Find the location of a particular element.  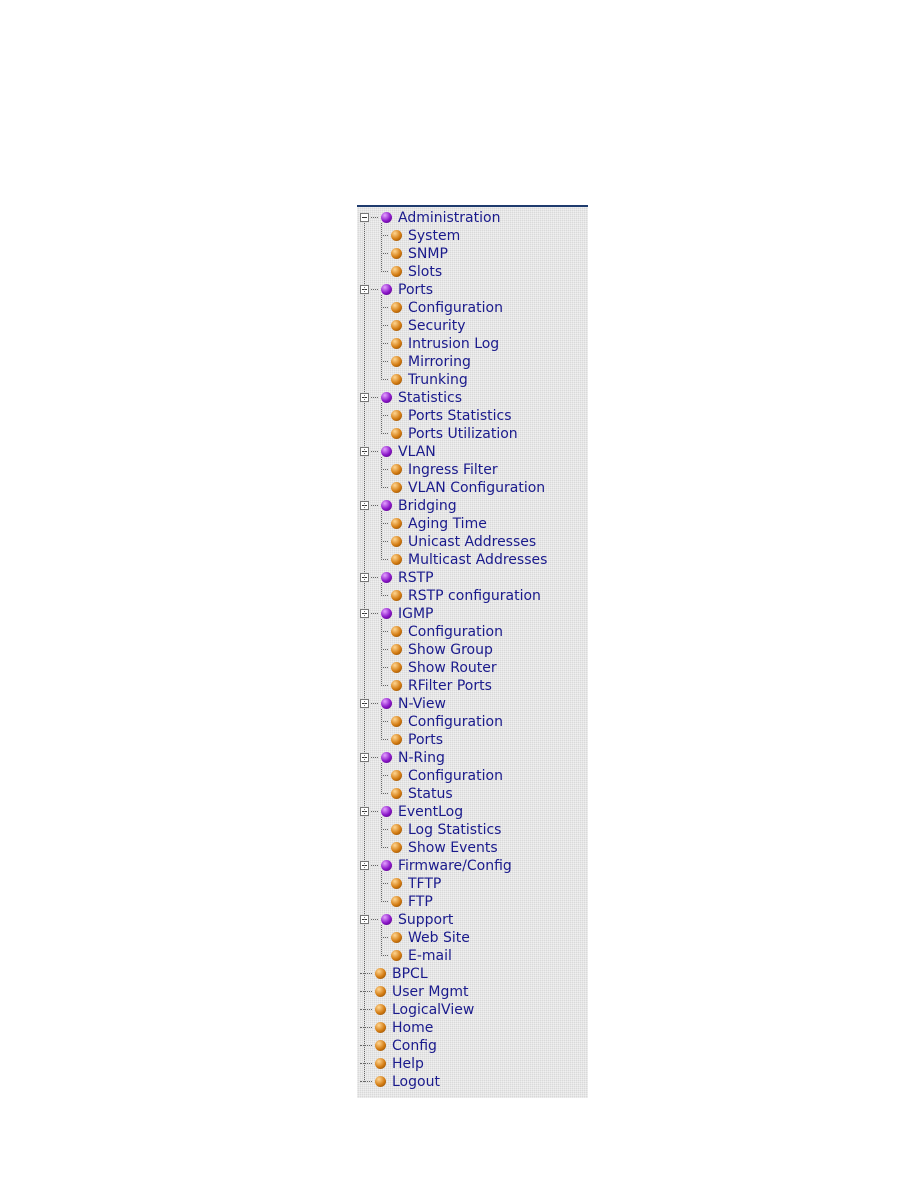

tree-group-n-ring: N-Ring is located at coordinates (402, 758).